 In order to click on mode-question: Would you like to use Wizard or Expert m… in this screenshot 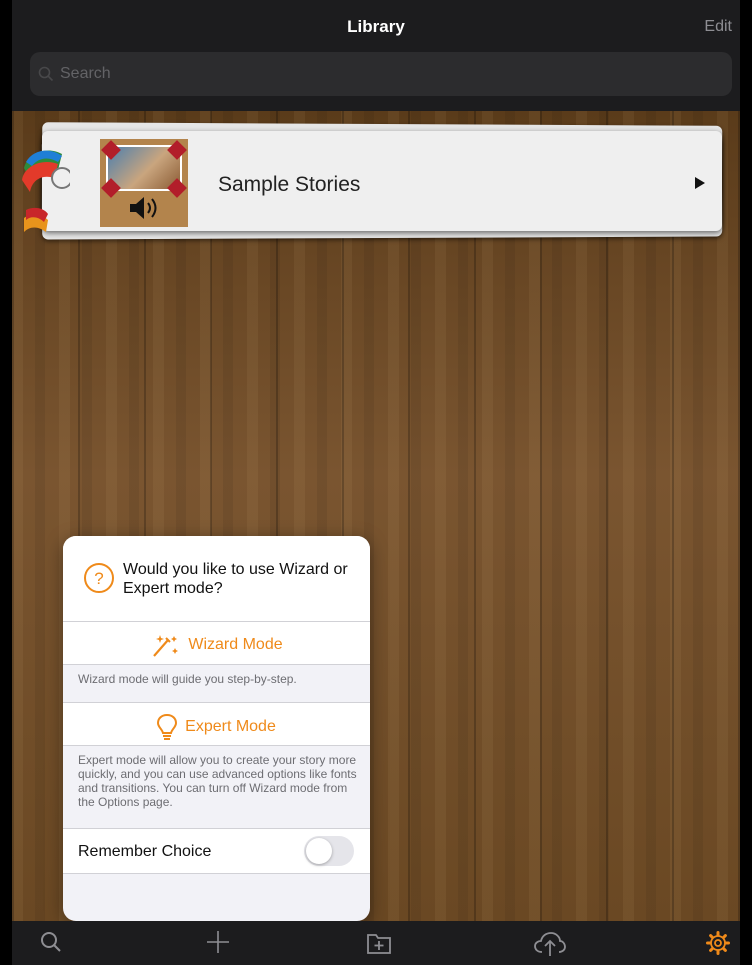, I will do `click(235, 579)`.